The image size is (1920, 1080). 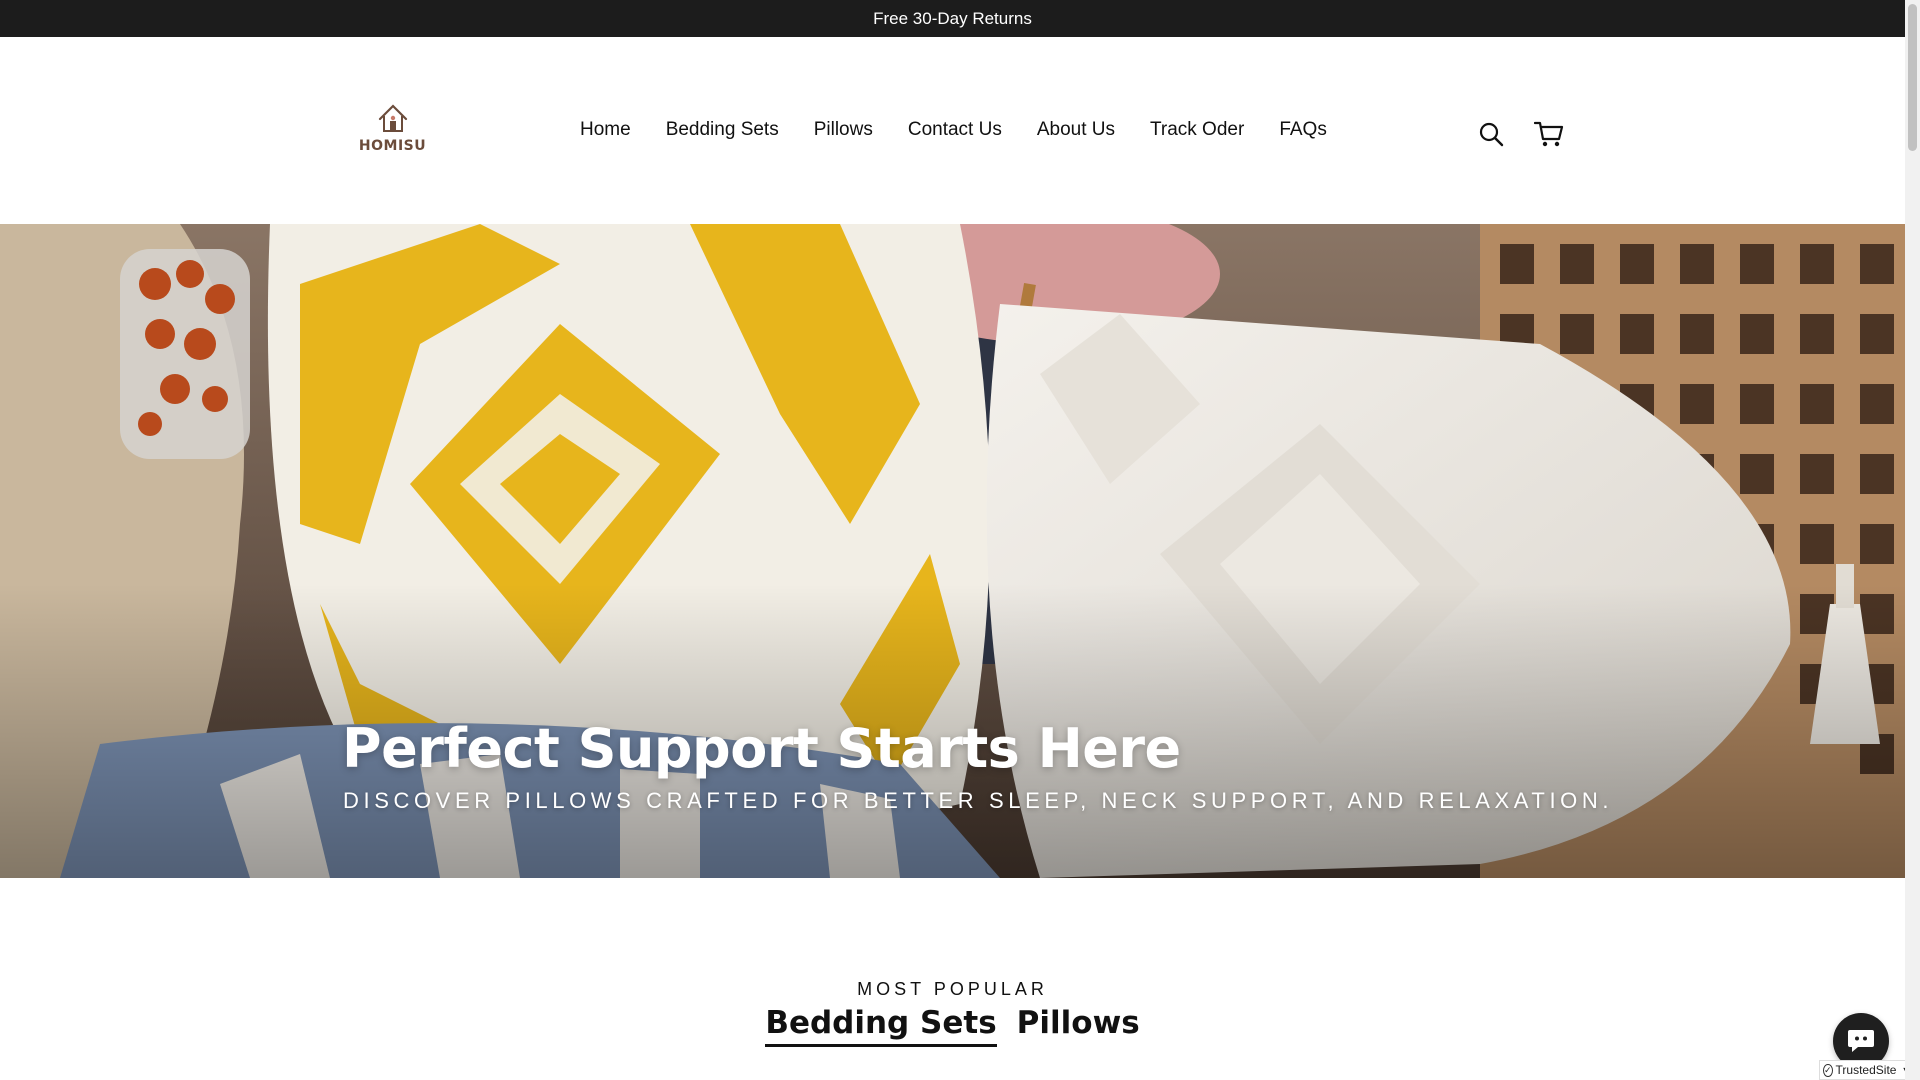 What do you see at coordinates (1828, 1070) in the screenshot?
I see `check-icon: ✓` at bounding box center [1828, 1070].